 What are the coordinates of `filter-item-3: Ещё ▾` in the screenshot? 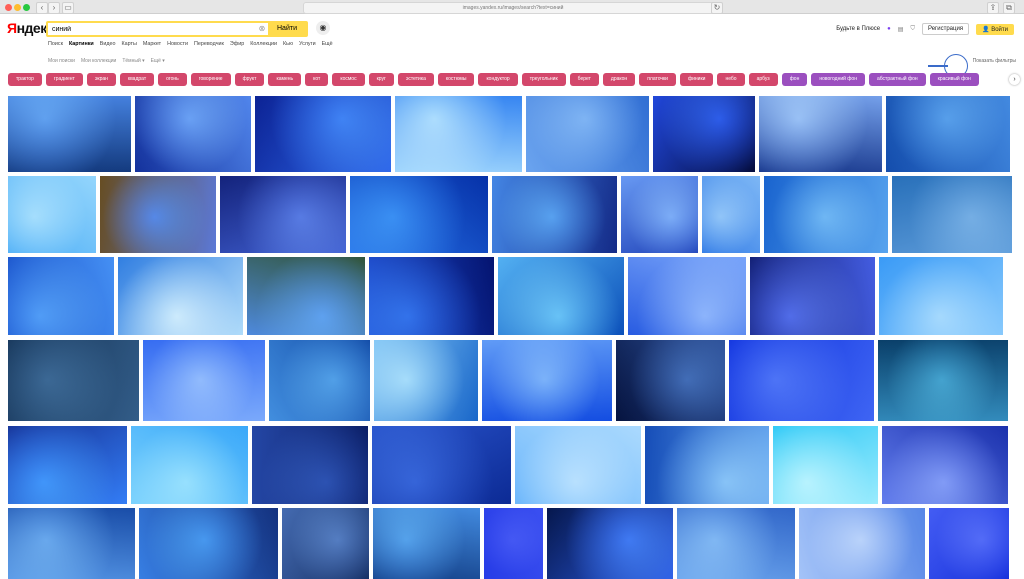 It's located at (158, 61).